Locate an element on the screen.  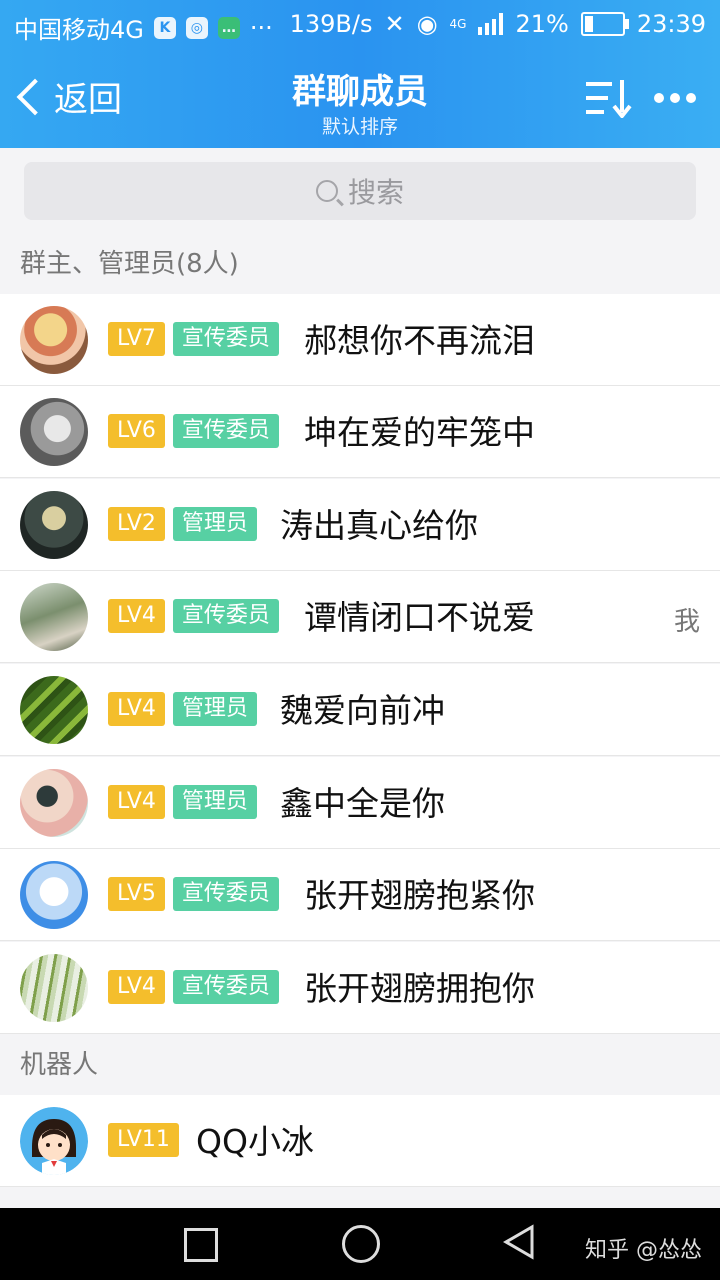
member-name: 张开翅膀抱紧你 is located at coordinates (419, 895).